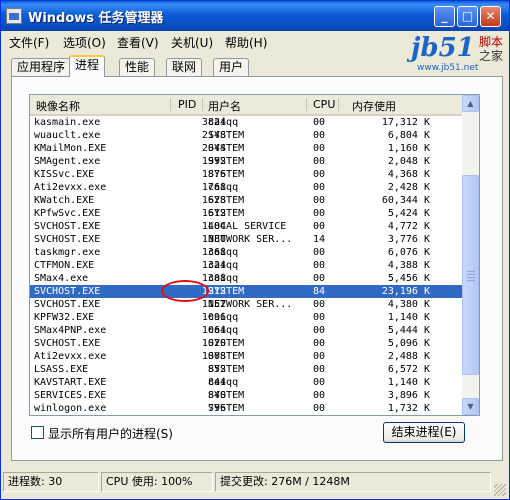 The height and width of the screenshot is (500, 510). What do you see at coordinates (61, 369) in the screenshot?
I see `process-name: LSASS.EXE` at bounding box center [61, 369].